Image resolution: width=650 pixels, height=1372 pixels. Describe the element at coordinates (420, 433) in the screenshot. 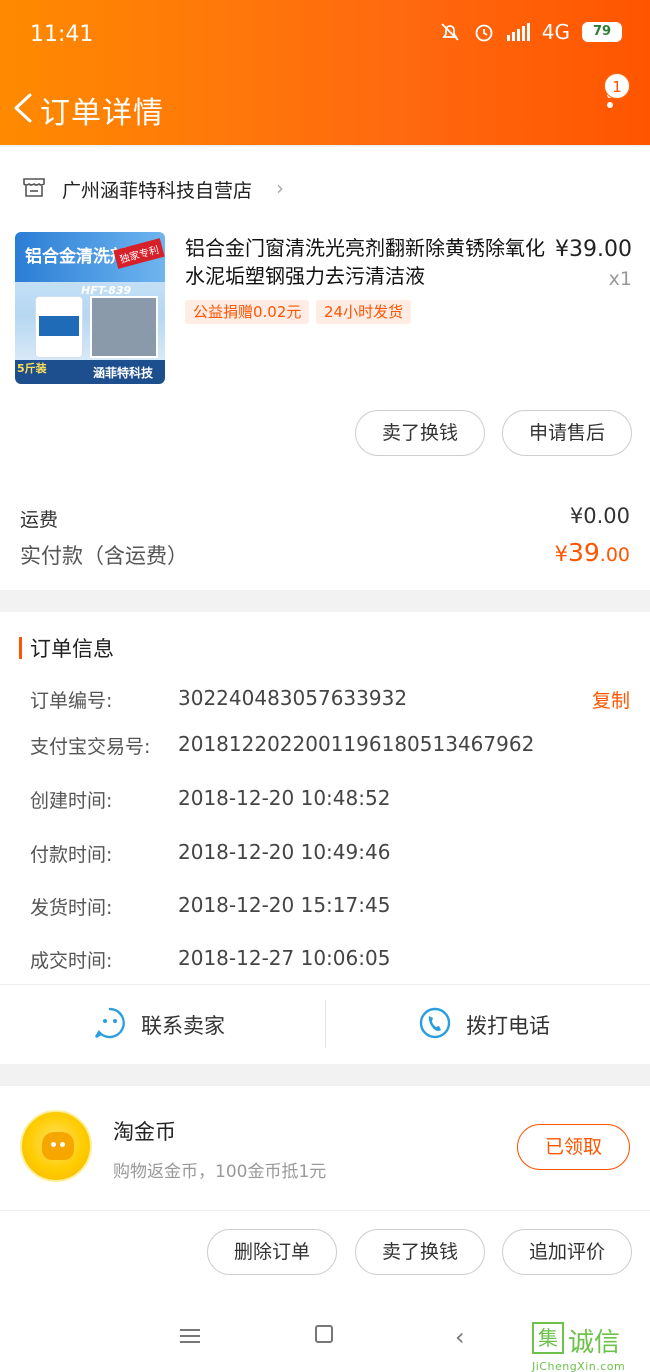

I see `sell-for-cash-button: 卖了换钱` at that location.